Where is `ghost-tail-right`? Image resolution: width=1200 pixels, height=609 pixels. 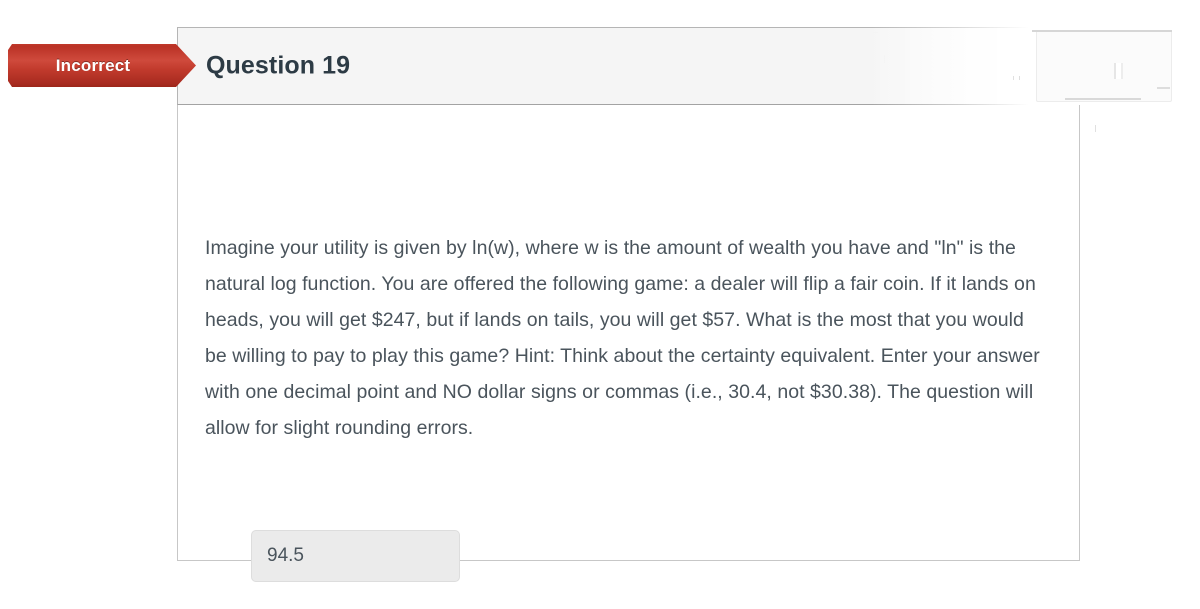 ghost-tail-right is located at coordinates (1095, 128).